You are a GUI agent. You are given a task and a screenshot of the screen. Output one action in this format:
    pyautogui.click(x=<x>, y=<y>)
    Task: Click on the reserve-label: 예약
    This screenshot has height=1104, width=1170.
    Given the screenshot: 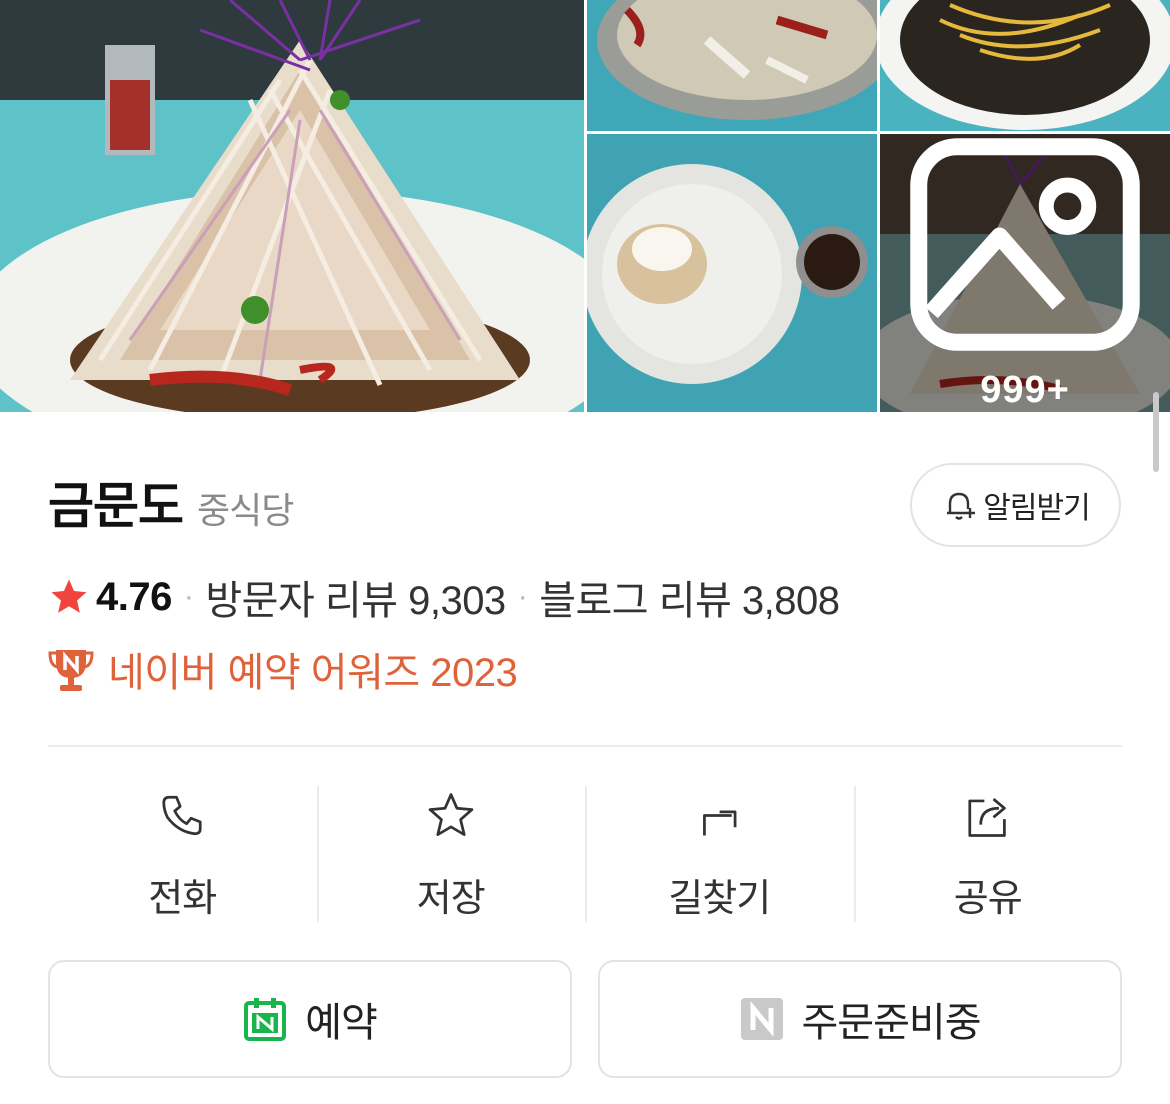 What is the action you would take?
    pyautogui.click(x=341, y=1023)
    